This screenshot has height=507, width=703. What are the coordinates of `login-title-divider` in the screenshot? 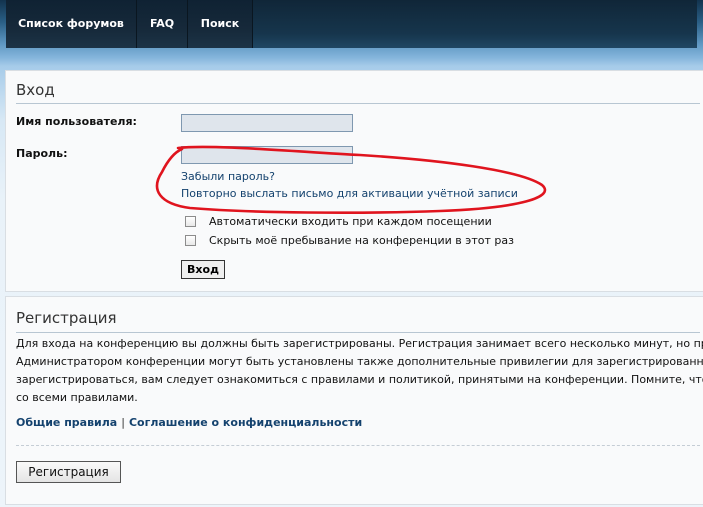 It's located at (358, 103).